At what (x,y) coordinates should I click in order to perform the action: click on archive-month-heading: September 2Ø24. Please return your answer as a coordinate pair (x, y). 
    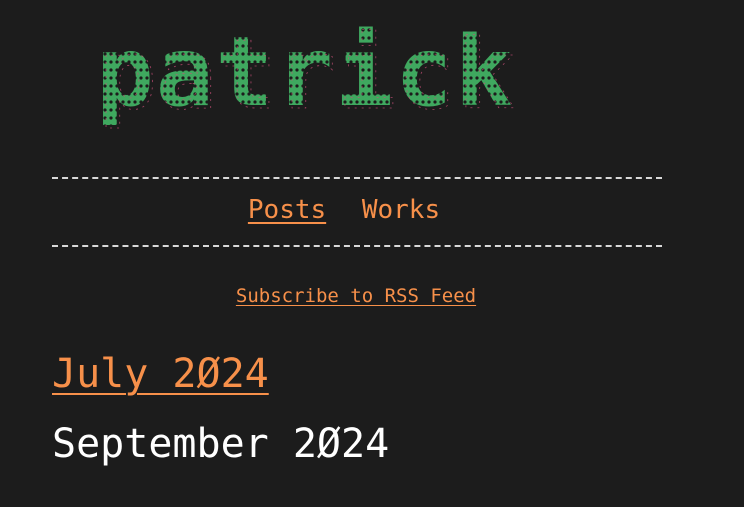
    Looking at the image, I should click on (221, 444).